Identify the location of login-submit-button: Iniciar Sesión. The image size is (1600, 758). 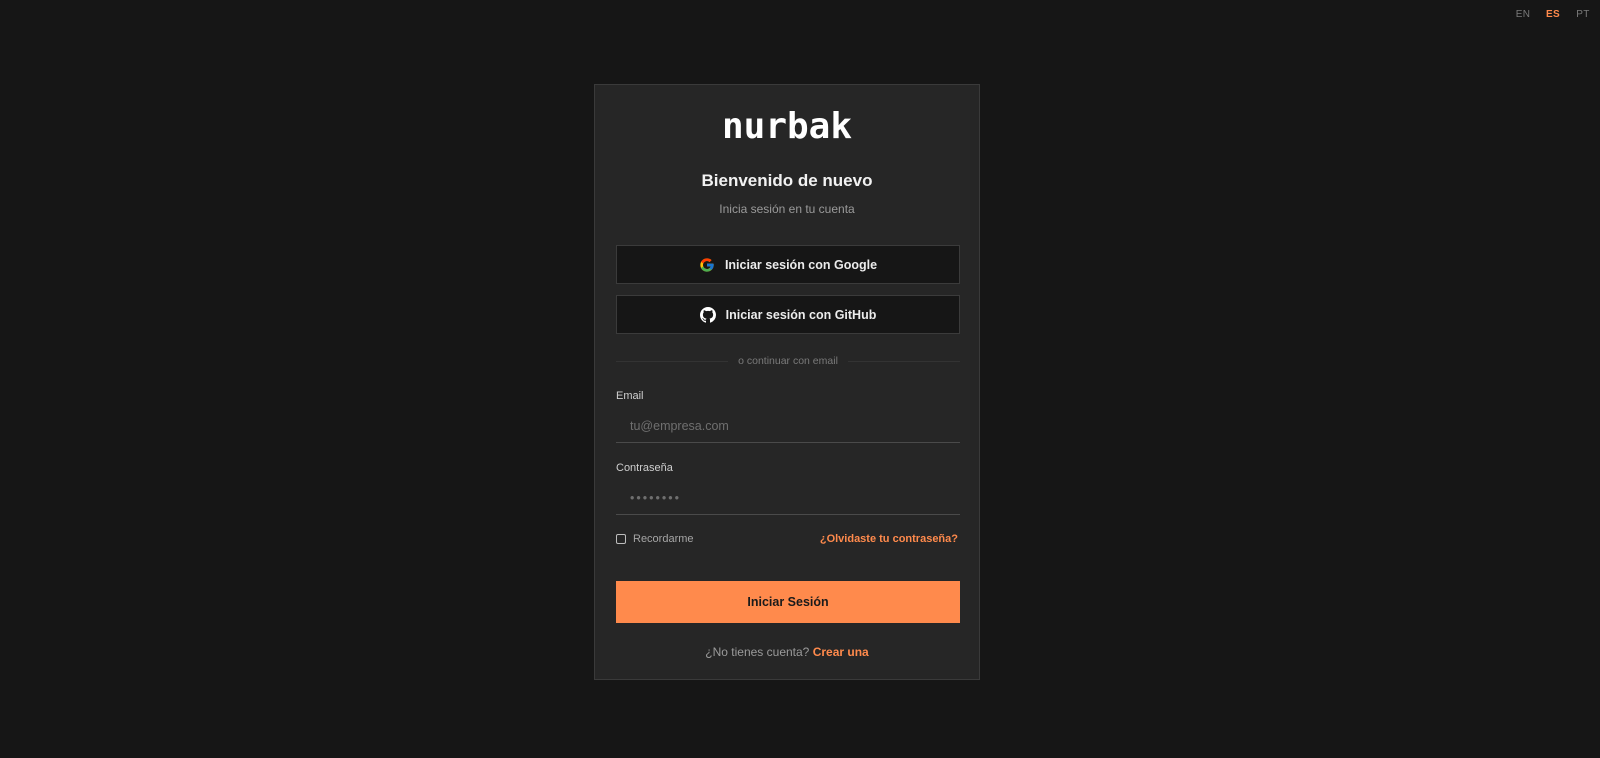
(788, 602).